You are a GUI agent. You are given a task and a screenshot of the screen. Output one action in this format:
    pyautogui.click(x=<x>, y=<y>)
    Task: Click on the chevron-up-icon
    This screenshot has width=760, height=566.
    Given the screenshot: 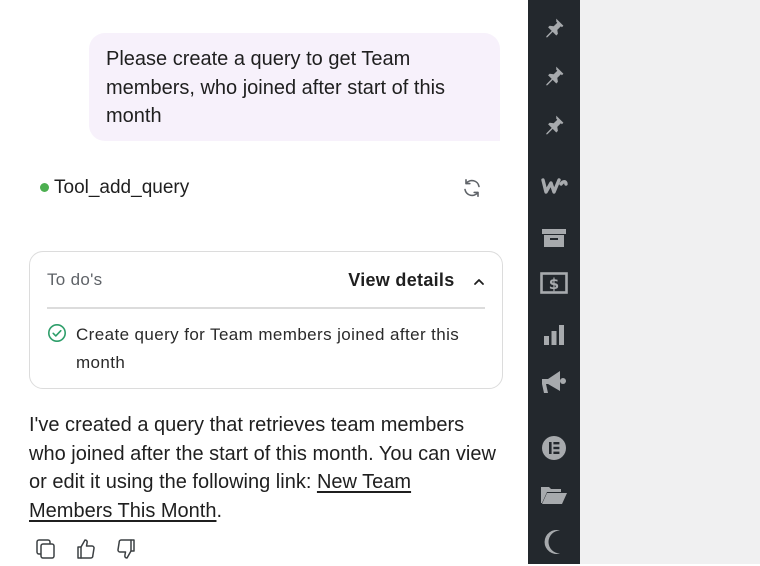 What is the action you would take?
    pyautogui.click(x=479, y=284)
    